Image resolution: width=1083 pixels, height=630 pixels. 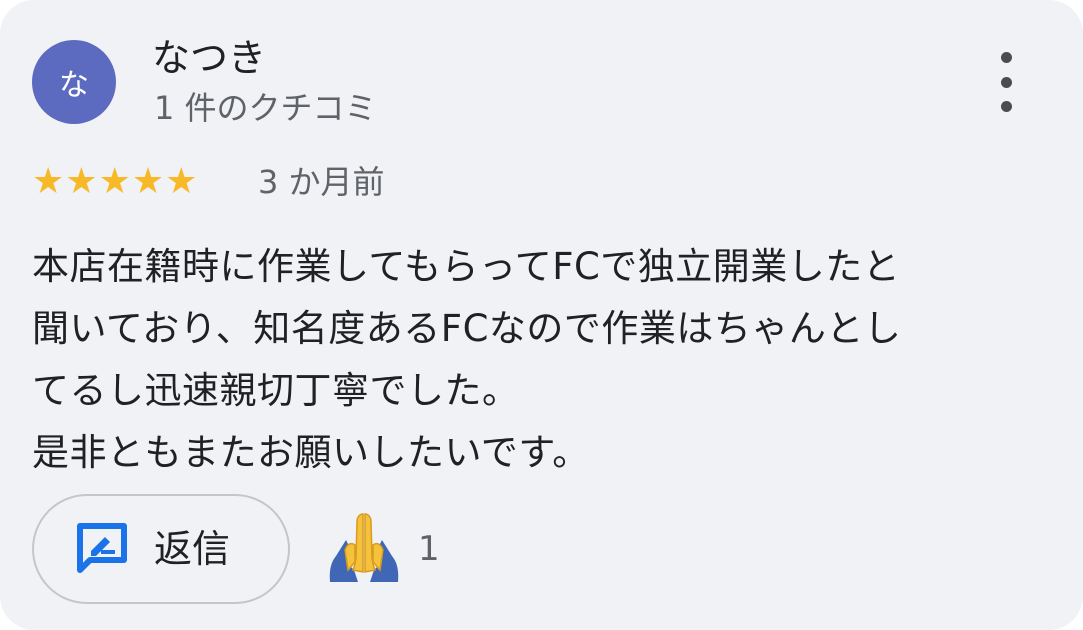 I want to click on reaction-count: 1, so click(x=429, y=549).